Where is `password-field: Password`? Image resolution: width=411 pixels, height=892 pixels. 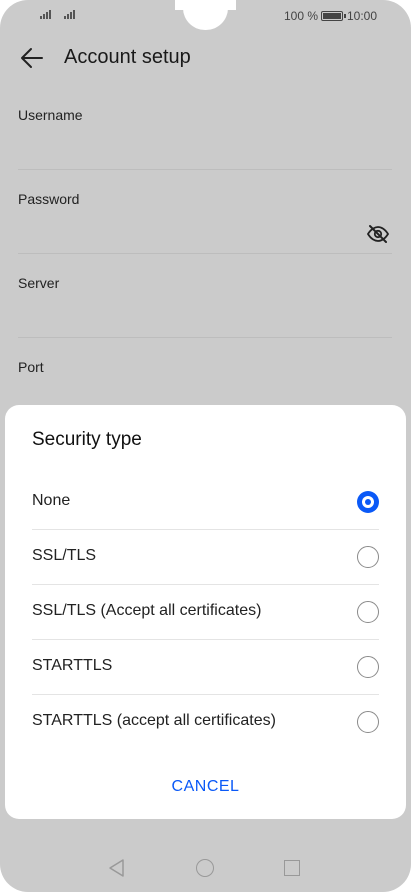 password-field: Password is located at coordinates (205, 212).